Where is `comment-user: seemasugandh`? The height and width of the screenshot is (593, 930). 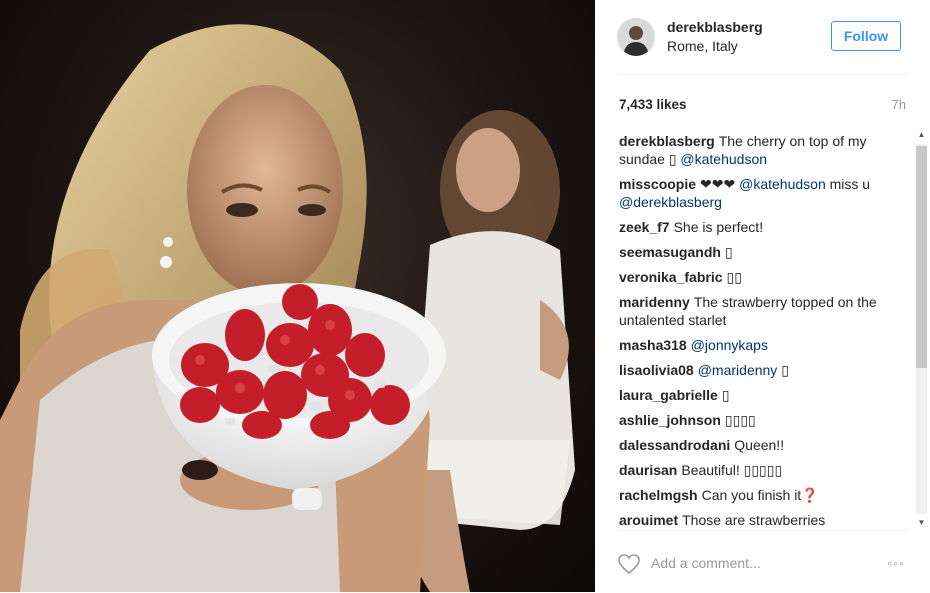
comment-user: seemasugandh is located at coordinates (670, 252).